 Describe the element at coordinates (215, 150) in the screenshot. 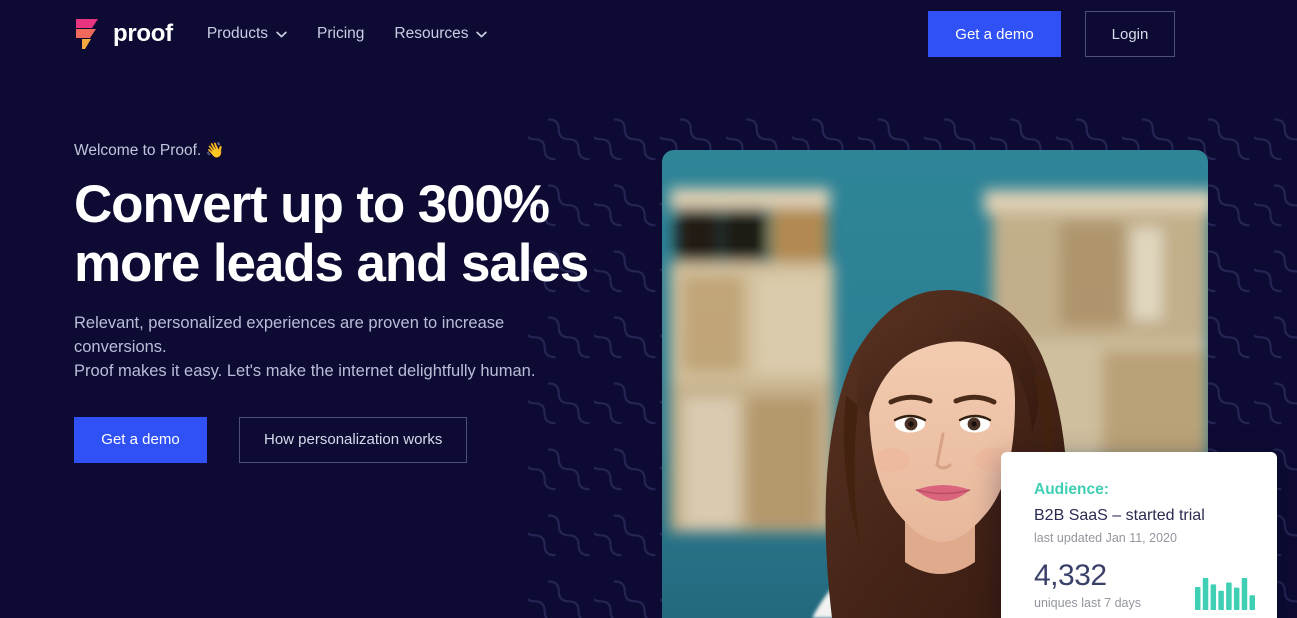

I see `waving-hand-emoji-icon: 👋` at that location.